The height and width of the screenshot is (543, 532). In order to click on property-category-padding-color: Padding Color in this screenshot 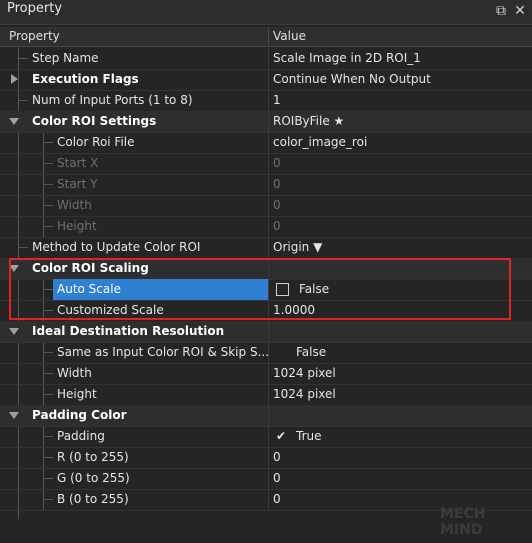, I will do `click(266, 416)`.